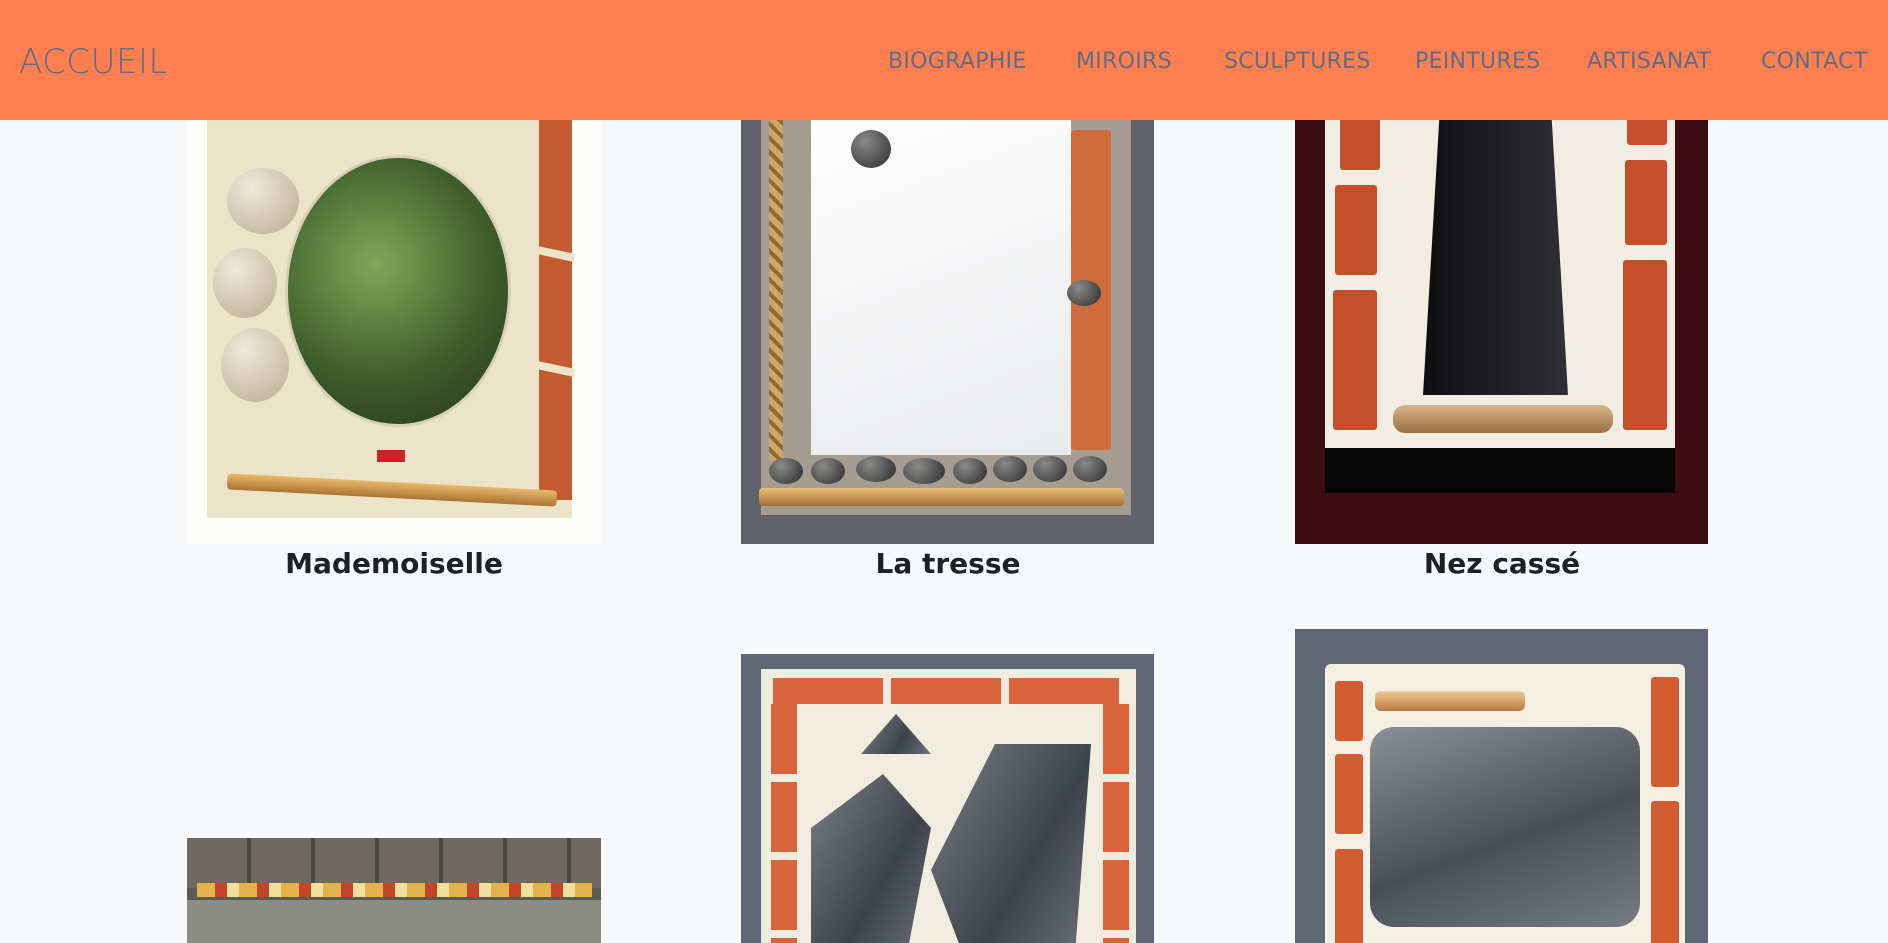  I want to click on oval-mirror, so click(398, 291).